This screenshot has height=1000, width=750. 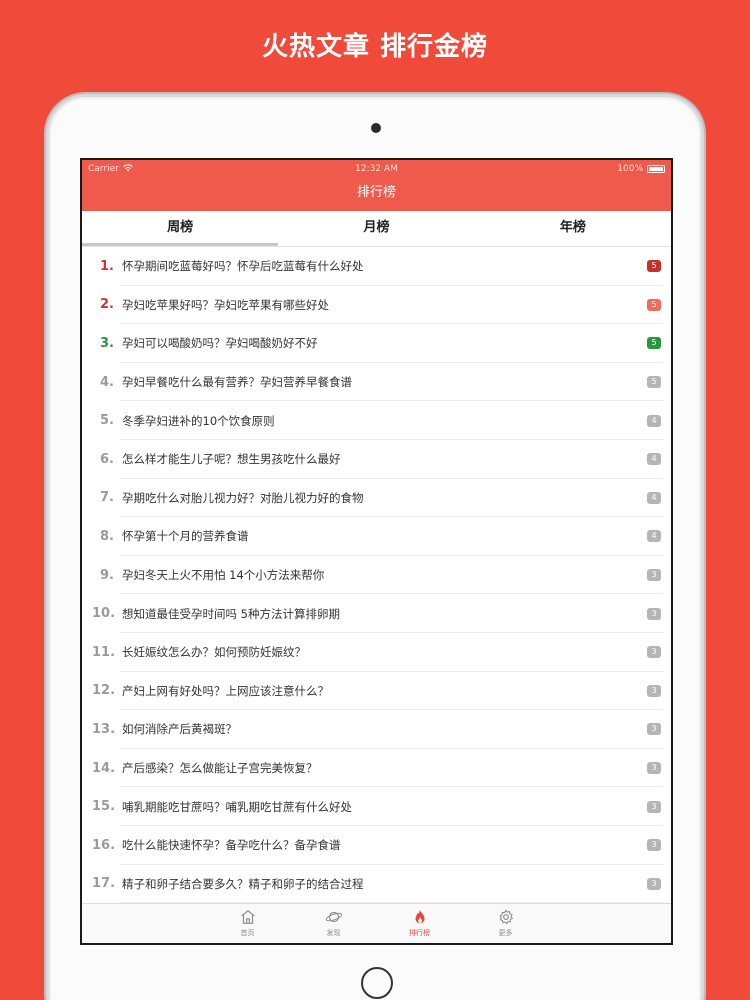 What do you see at coordinates (237, 382) in the screenshot?
I see `article-title: 孕妇早餐吃什么最有营养？孕妇营养早餐食谱` at bounding box center [237, 382].